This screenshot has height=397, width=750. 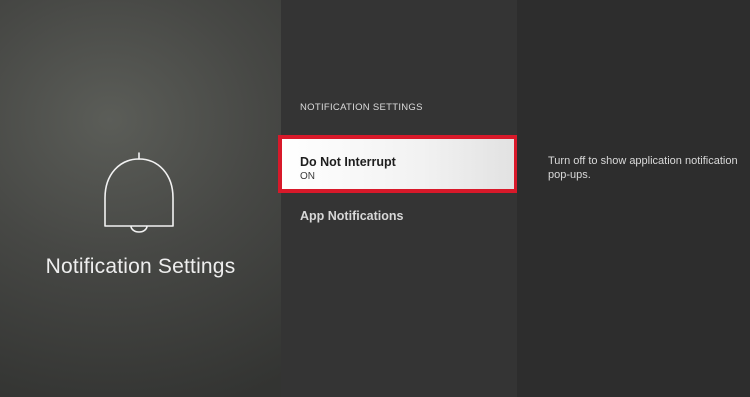 What do you see at coordinates (398, 164) in the screenshot?
I see `menu-item-do-not-interrupt: Do Not Interrupt ON` at bounding box center [398, 164].